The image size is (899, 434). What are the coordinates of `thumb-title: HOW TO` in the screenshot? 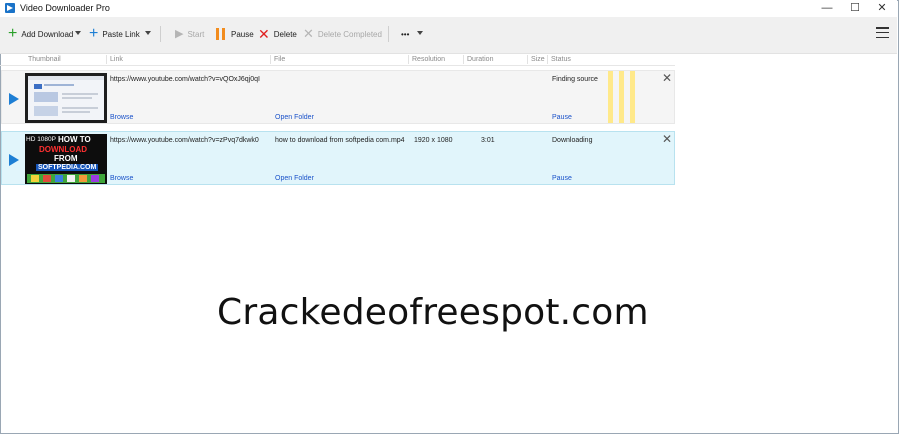 It's located at (74, 139).